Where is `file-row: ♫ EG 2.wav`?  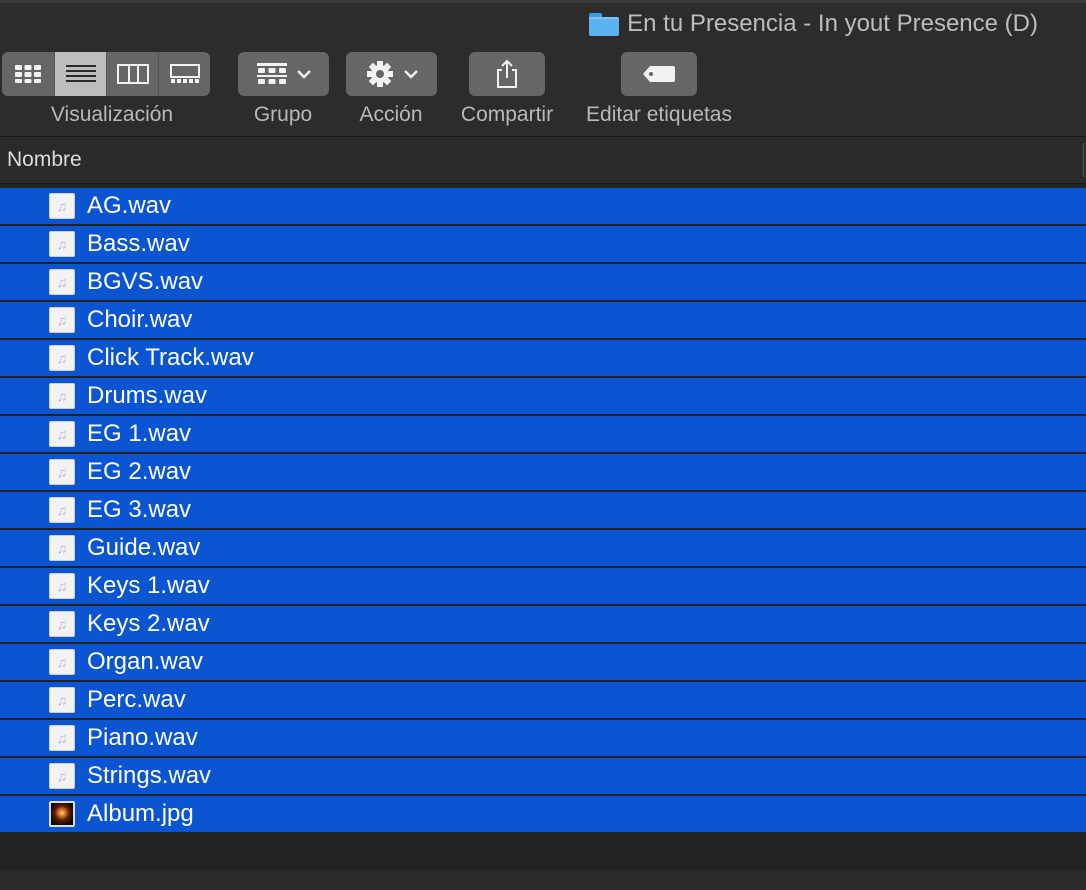
file-row: ♫ EG 2.wav is located at coordinates (543, 472).